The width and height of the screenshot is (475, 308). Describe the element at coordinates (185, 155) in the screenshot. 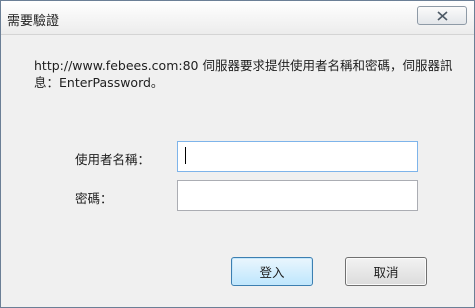

I see `text-caret` at that location.